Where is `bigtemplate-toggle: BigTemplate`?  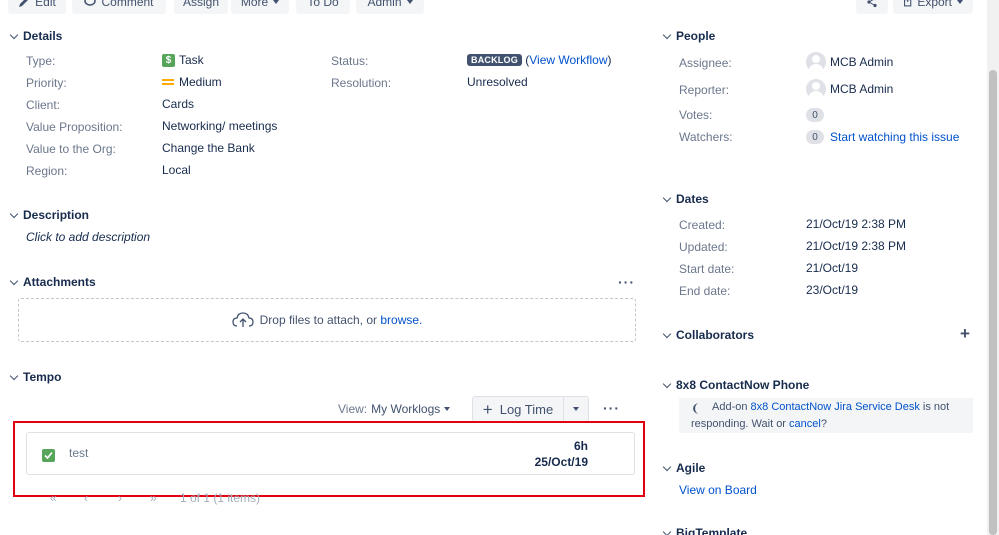 bigtemplate-toggle: BigTemplate is located at coordinates (705, 530).